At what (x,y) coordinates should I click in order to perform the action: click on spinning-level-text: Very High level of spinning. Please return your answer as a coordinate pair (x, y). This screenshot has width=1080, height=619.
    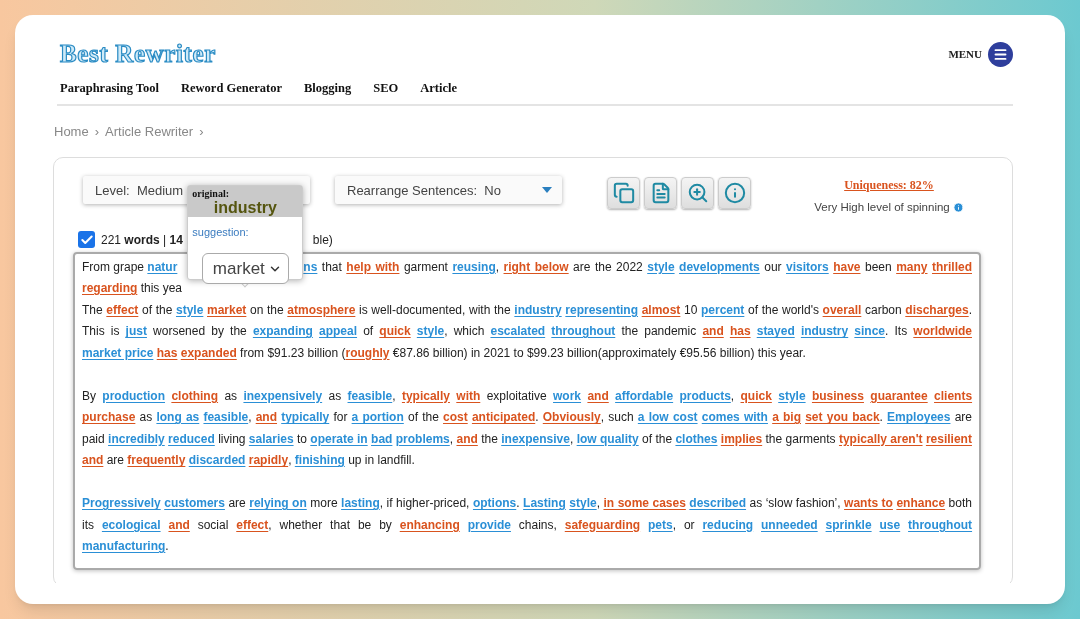
    Looking at the image, I should click on (882, 208).